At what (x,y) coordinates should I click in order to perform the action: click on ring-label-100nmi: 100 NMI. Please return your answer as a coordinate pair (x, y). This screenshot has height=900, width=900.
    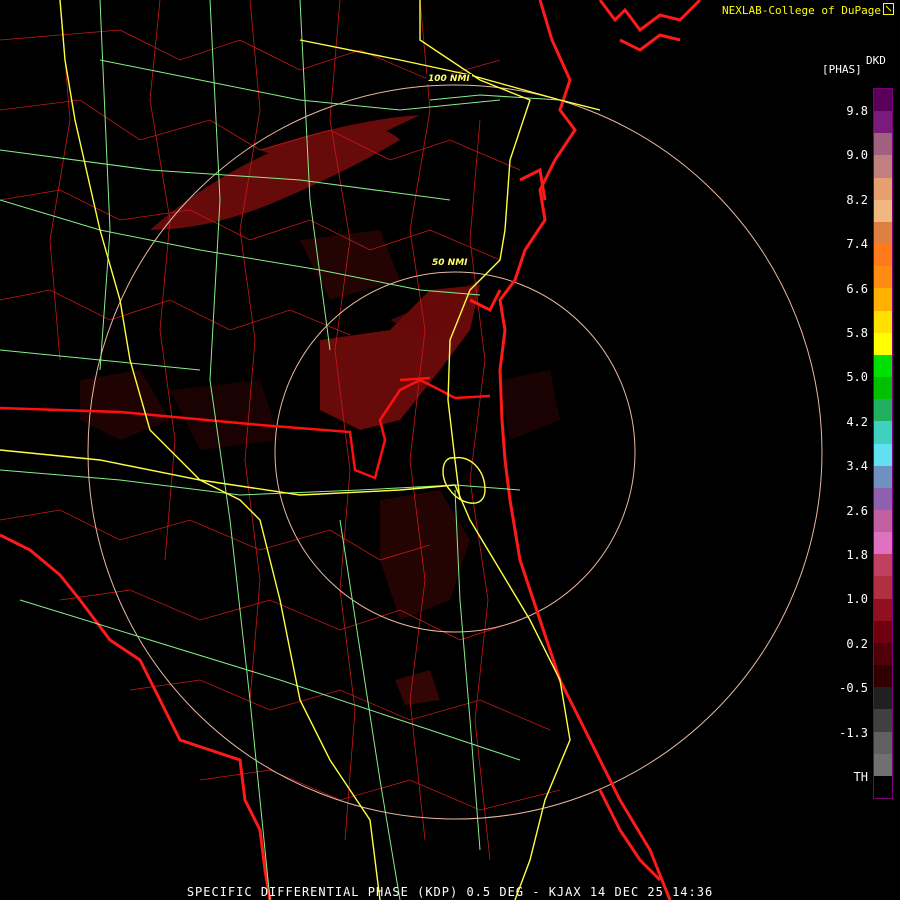
    Looking at the image, I should click on (449, 79).